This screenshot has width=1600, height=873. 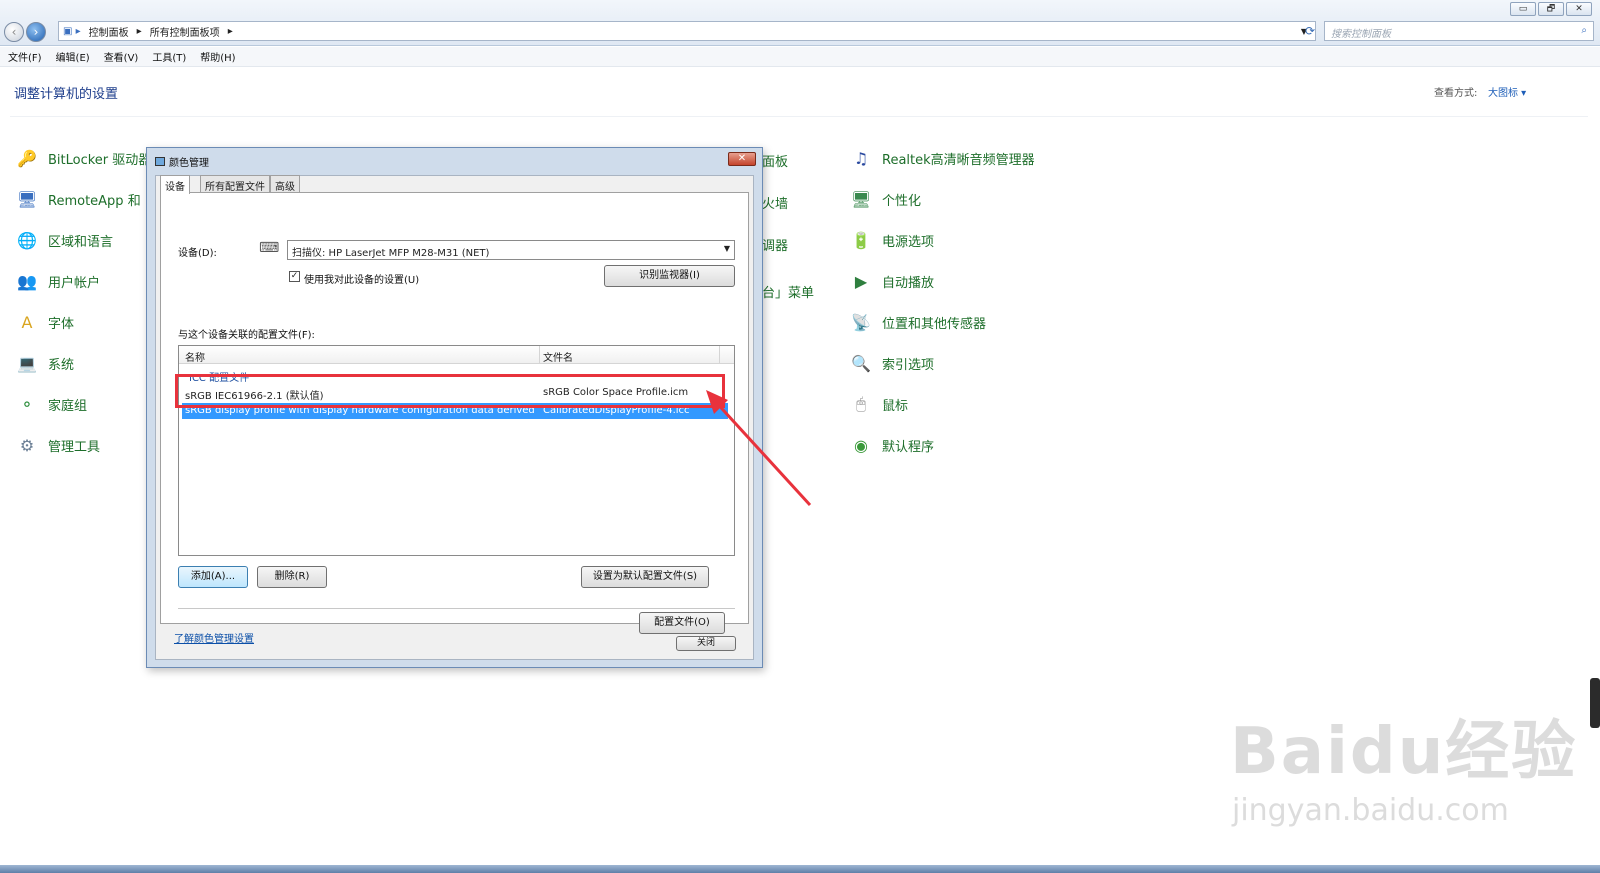 I want to click on taskbar, so click(x=800, y=869).